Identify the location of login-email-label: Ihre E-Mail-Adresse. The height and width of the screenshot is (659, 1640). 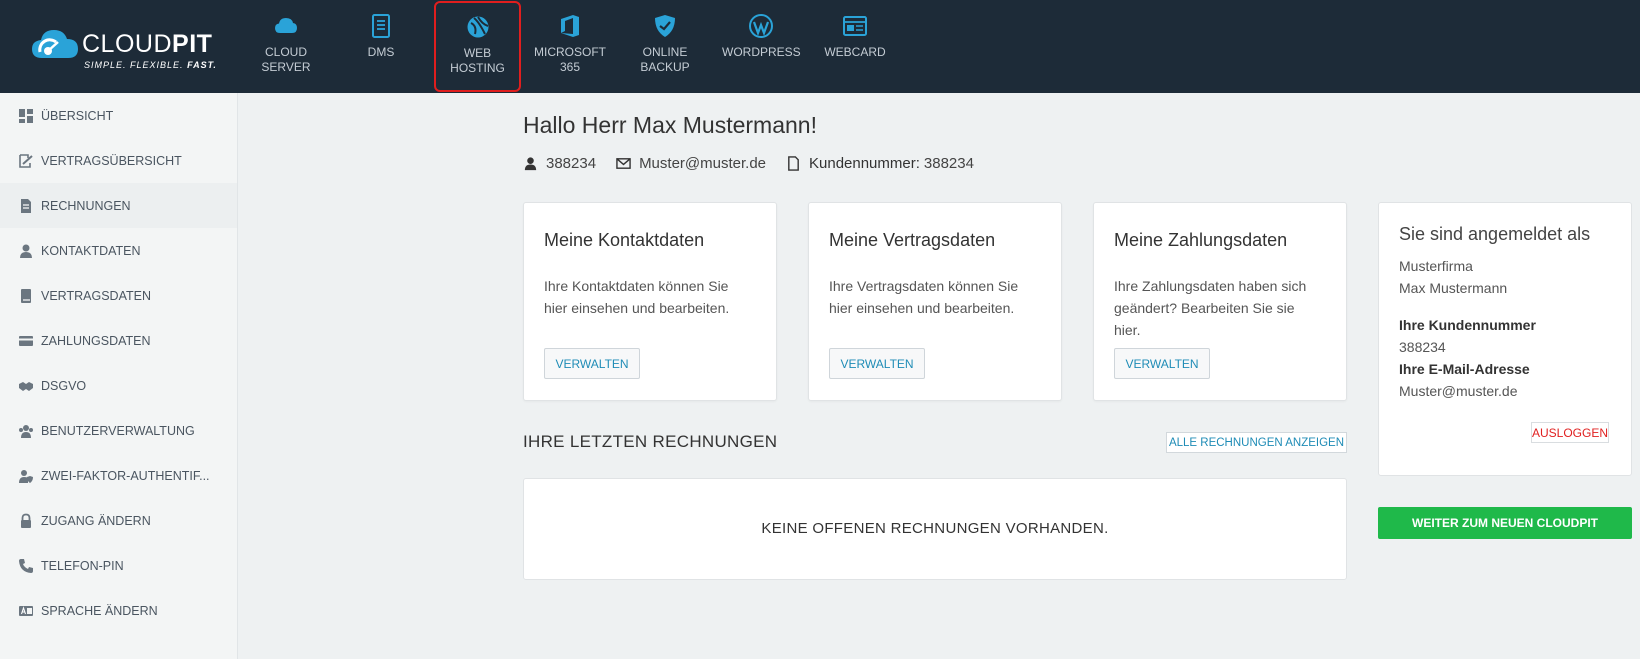
(1464, 369).